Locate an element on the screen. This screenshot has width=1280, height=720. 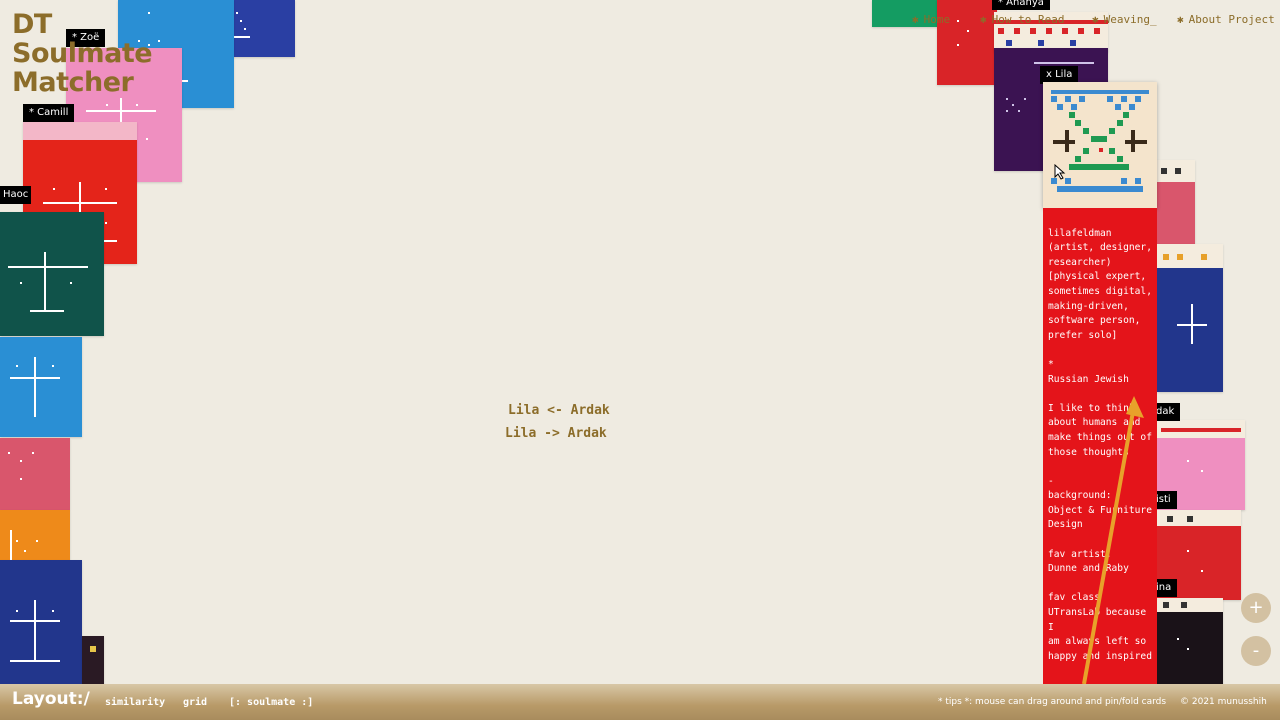
nav-weaving: ✱ Weaving_ is located at coordinates (1124, 19).